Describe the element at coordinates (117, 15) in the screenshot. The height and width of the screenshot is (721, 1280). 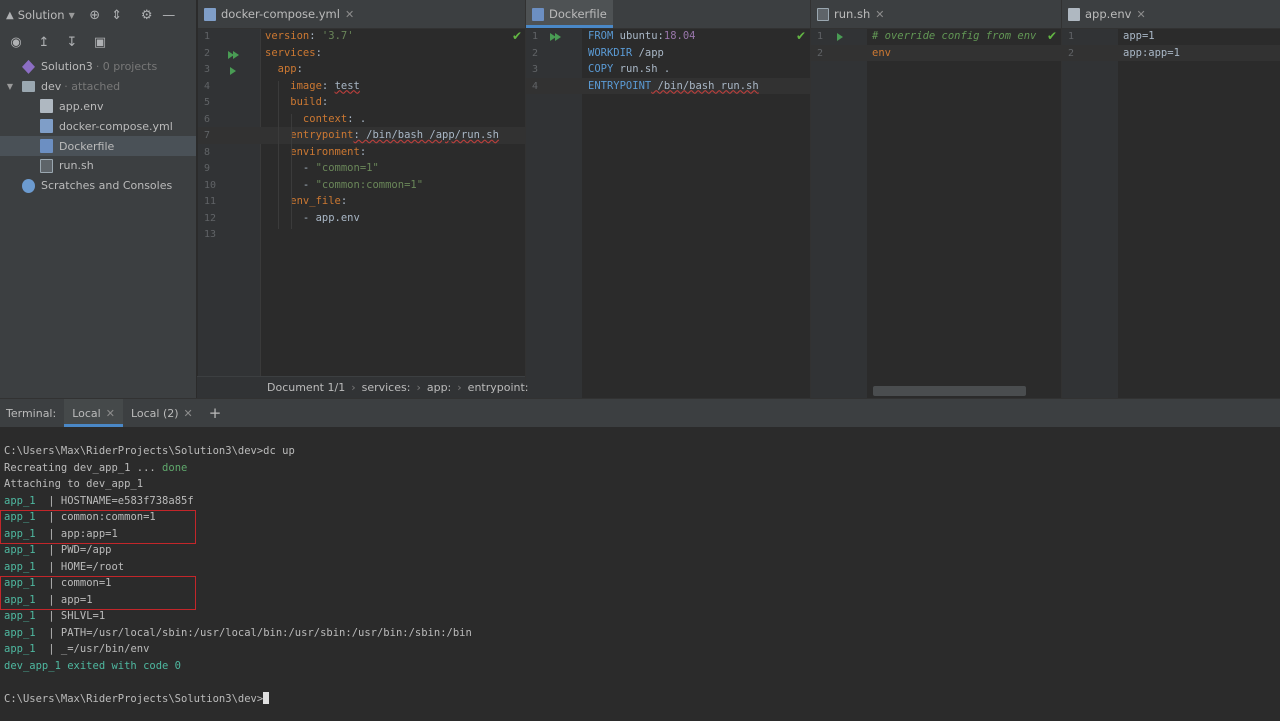
I see `collapse-all-icon: ⇕` at that location.